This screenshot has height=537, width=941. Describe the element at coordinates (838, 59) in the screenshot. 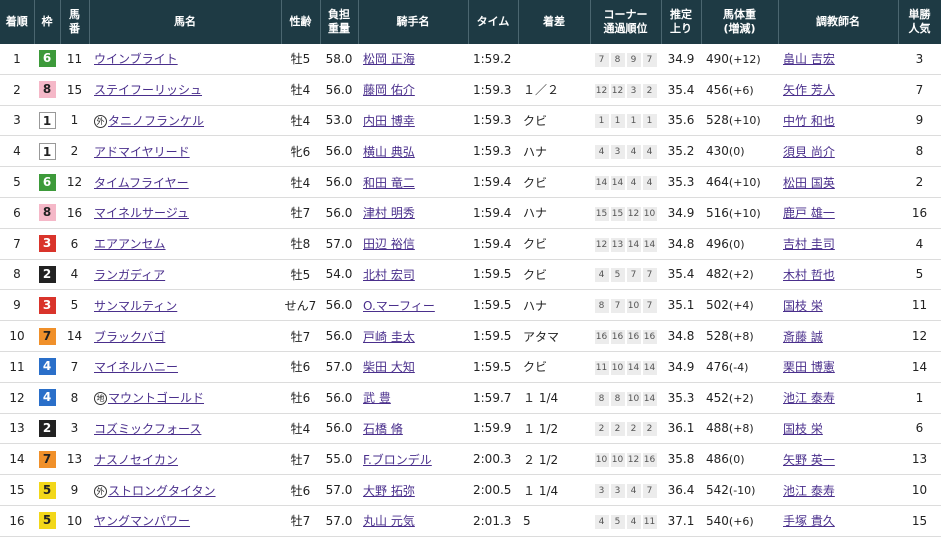

I see `trainer-cell: 畠山 吉宏` at that location.